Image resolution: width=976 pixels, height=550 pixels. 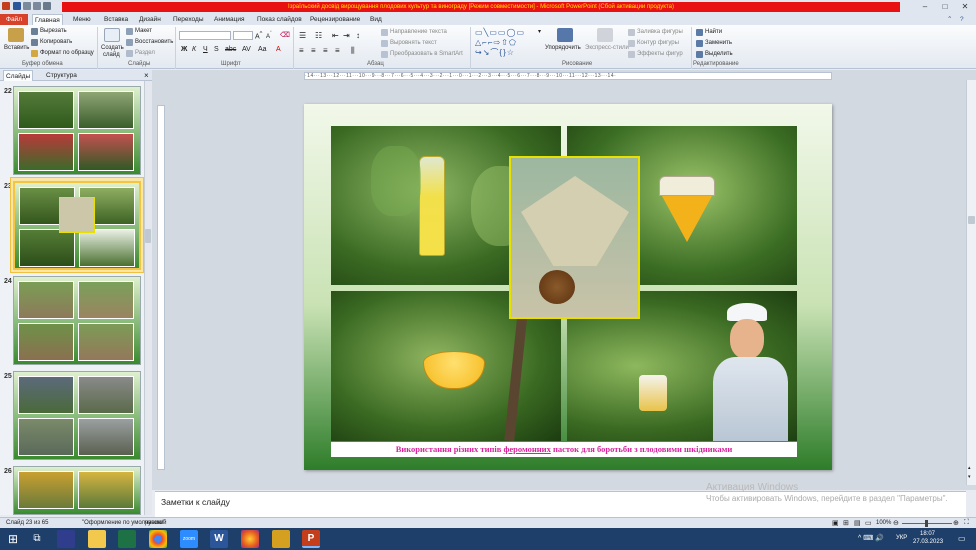 What do you see at coordinates (27, 6) in the screenshot?
I see `undo-icon` at bounding box center [27, 6].